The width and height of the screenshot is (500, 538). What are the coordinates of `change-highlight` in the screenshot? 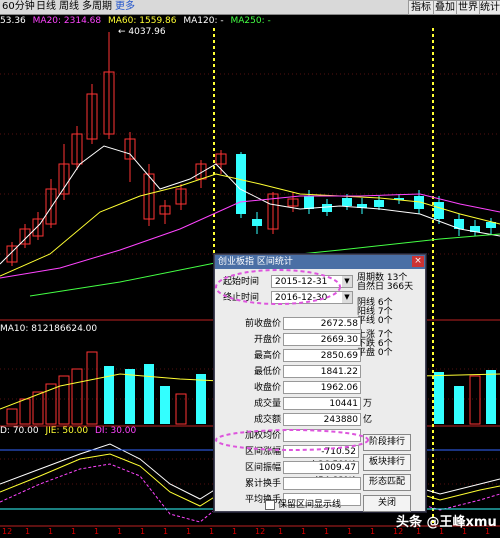 It's located at (292, 440).